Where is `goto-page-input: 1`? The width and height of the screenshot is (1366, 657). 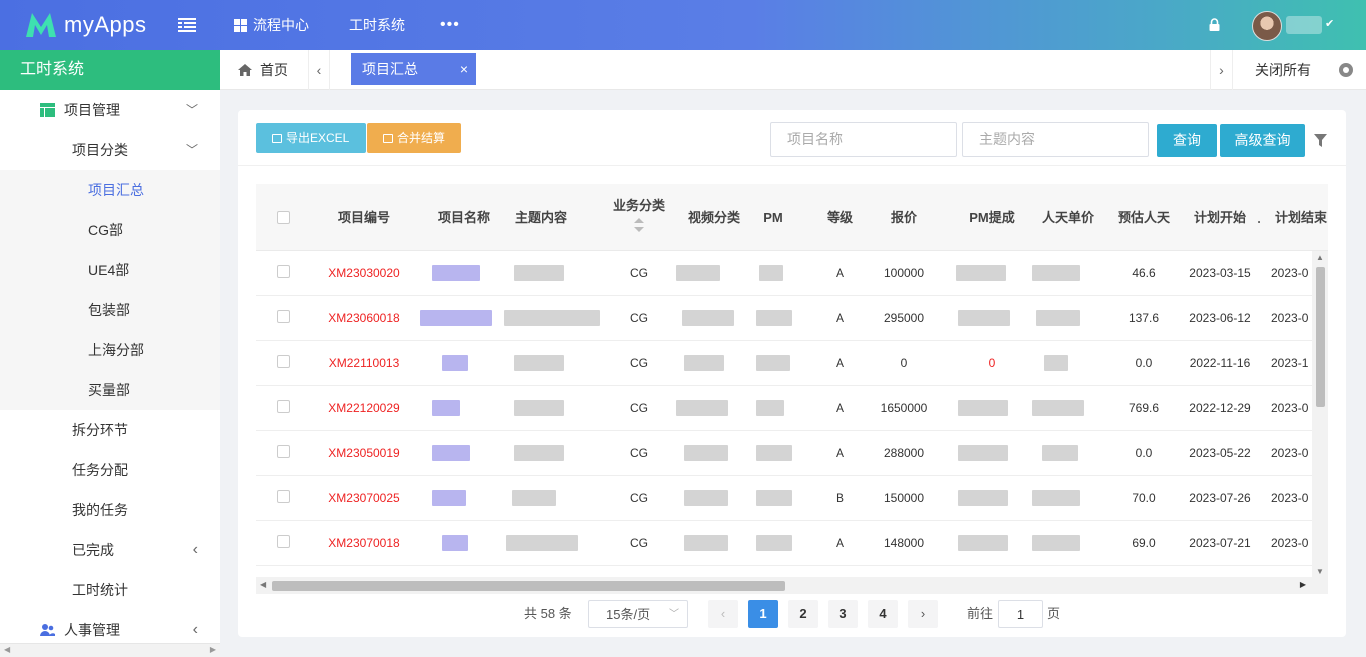
goto-page-input: 1 is located at coordinates (1020, 614).